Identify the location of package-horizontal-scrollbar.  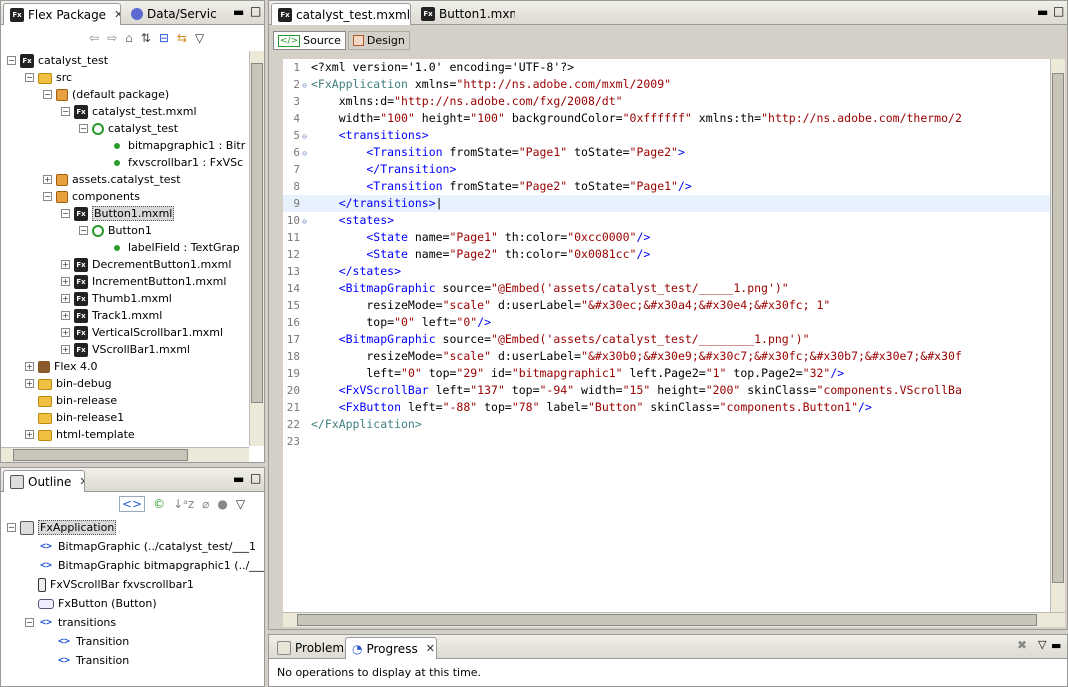
(125, 454).